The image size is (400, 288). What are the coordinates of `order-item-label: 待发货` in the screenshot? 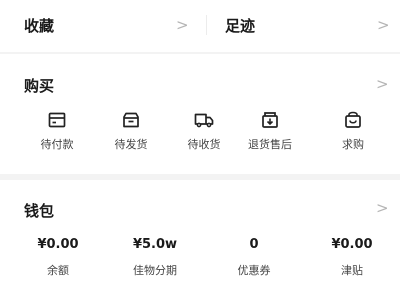 It's located at (131, 144).